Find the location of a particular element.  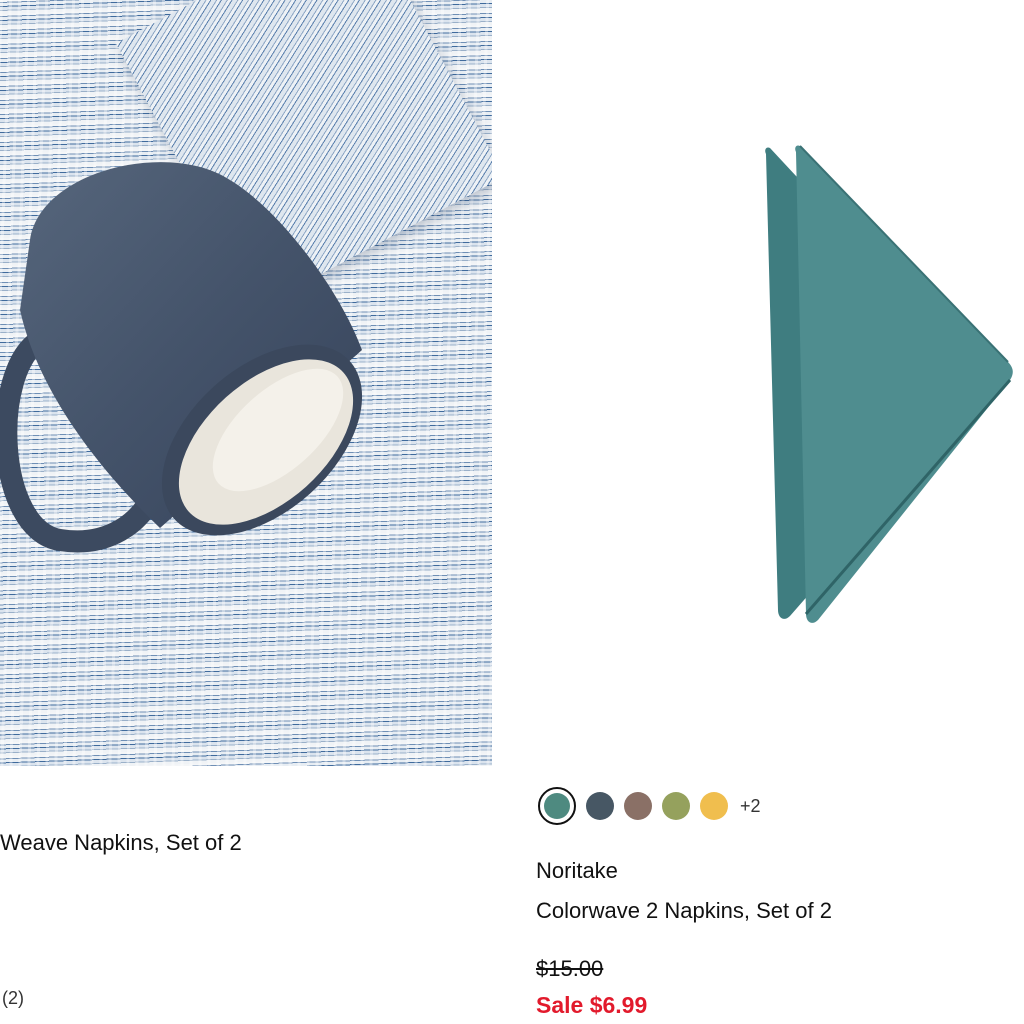

teal-napkins-graphic is located at coordinates (889, 384).